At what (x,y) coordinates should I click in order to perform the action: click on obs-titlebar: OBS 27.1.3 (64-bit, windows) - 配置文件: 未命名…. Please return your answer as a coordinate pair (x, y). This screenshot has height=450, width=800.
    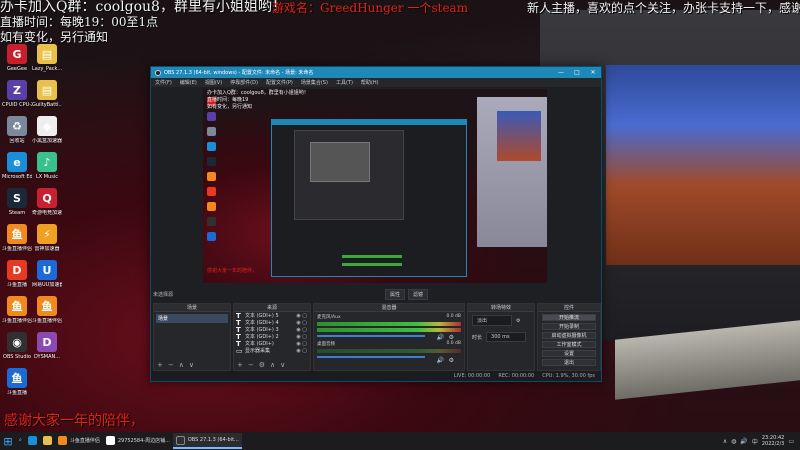
    Looking at the image, I should click on (376, 72).